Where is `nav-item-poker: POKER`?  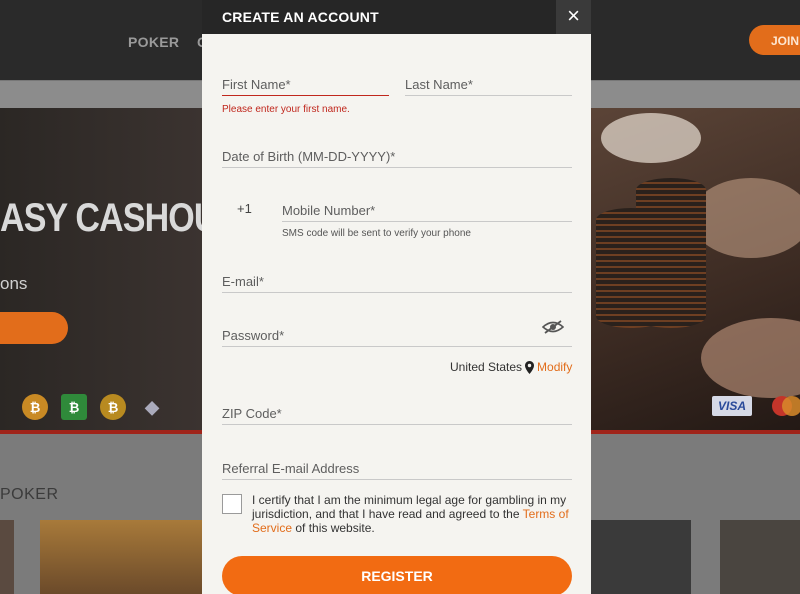
nav-item-poker: POKER is located at coordinates (153, 42).